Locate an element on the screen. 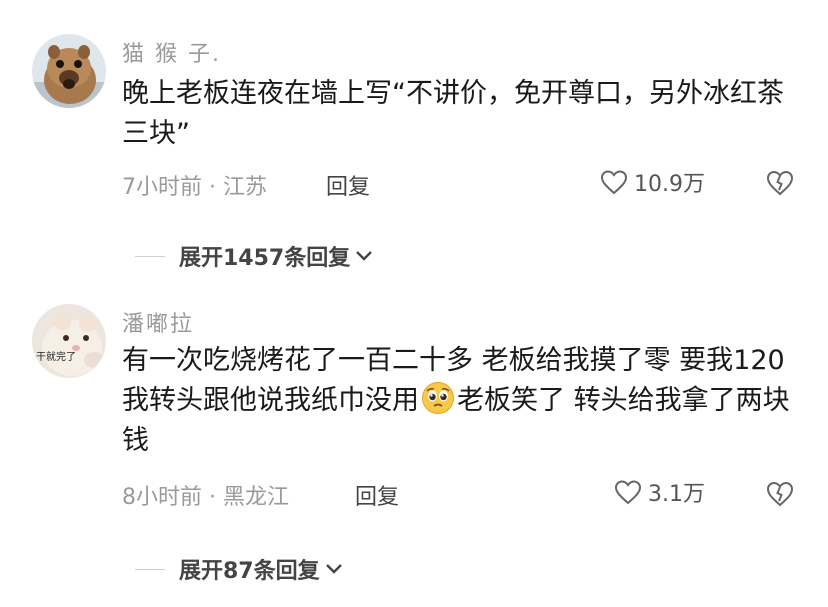 This screenshot has height=607, width=828. comment-time-location: 8小时前 · 黑龙江 is located at coordinates (205, 497).